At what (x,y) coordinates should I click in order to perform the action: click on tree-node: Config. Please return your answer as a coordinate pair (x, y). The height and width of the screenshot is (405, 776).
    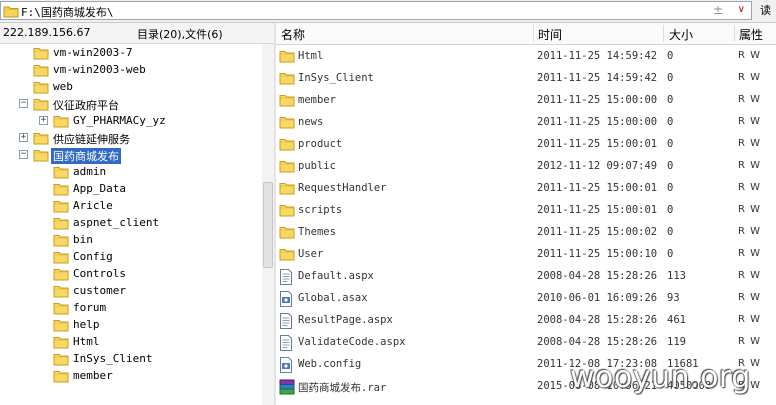
    Looking at the image, I should click on (131, 257).